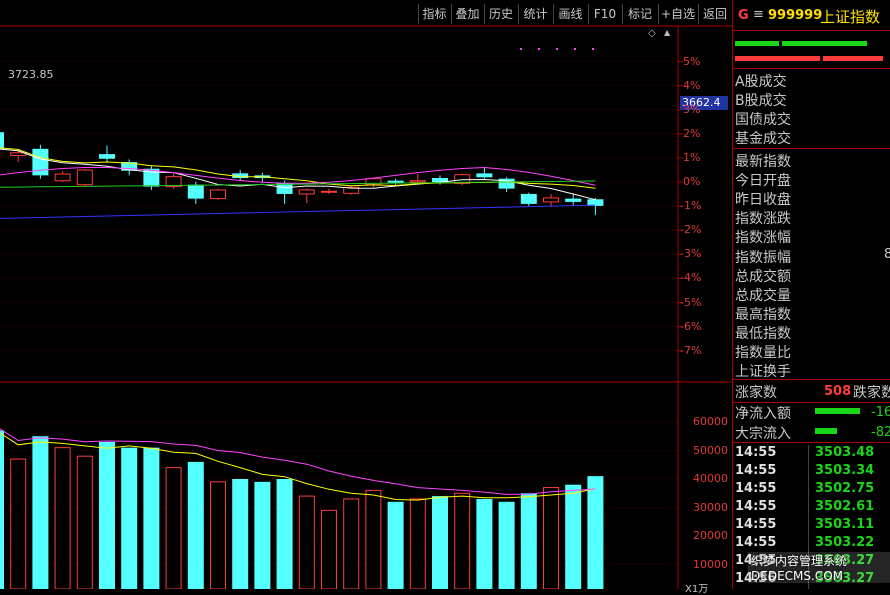  What do you see at coordinates (710, 478) in the screenshot?
I see `volume-tick-label: 40000` at bounding box center [710, 478].